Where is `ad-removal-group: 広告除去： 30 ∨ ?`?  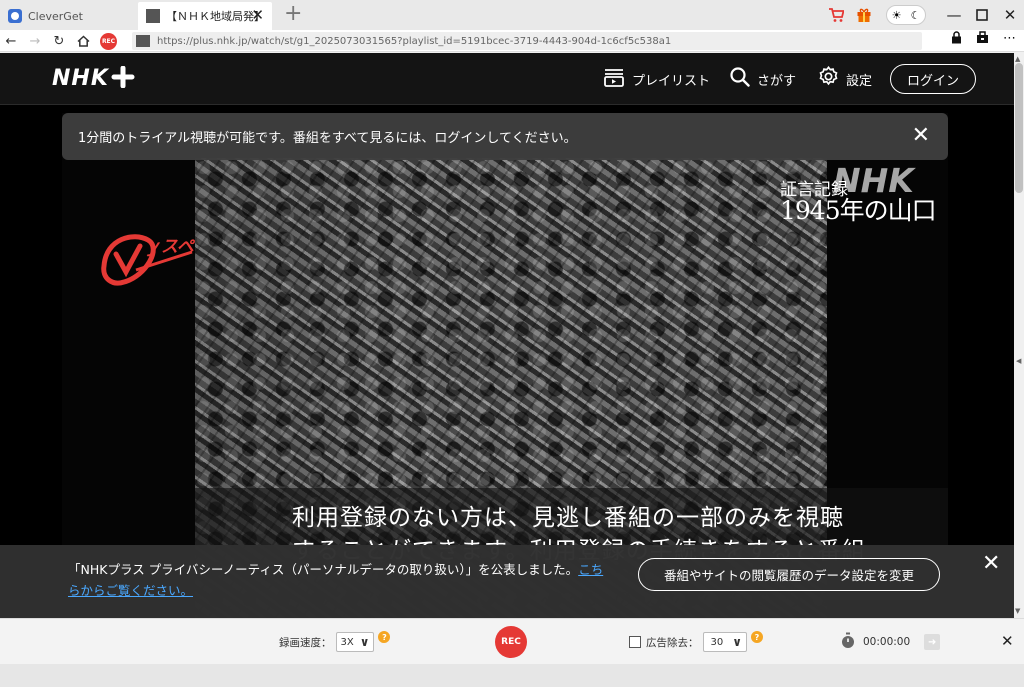 ad-removal-group: 広告除去： 30 ∨ ? is located at coordinates (696, 642).